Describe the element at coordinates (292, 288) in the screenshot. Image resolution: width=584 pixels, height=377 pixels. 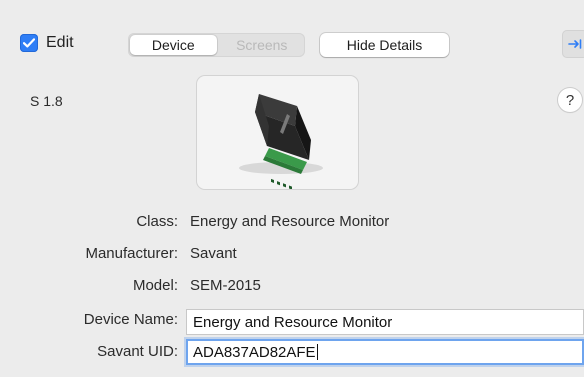
I see `model-row: Model: SEM-2015` at that location.